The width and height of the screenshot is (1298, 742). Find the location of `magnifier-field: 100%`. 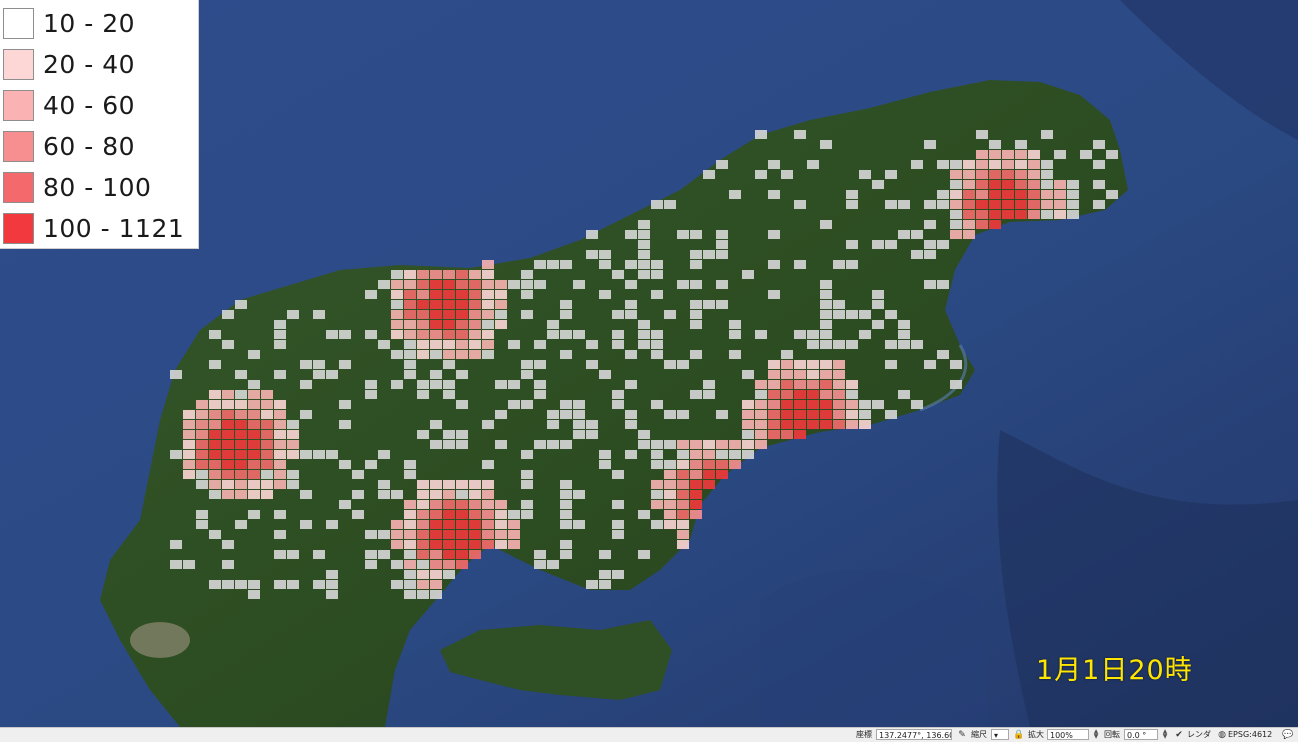

magnifier-field: 100% is located at coordinates (1068, 734).